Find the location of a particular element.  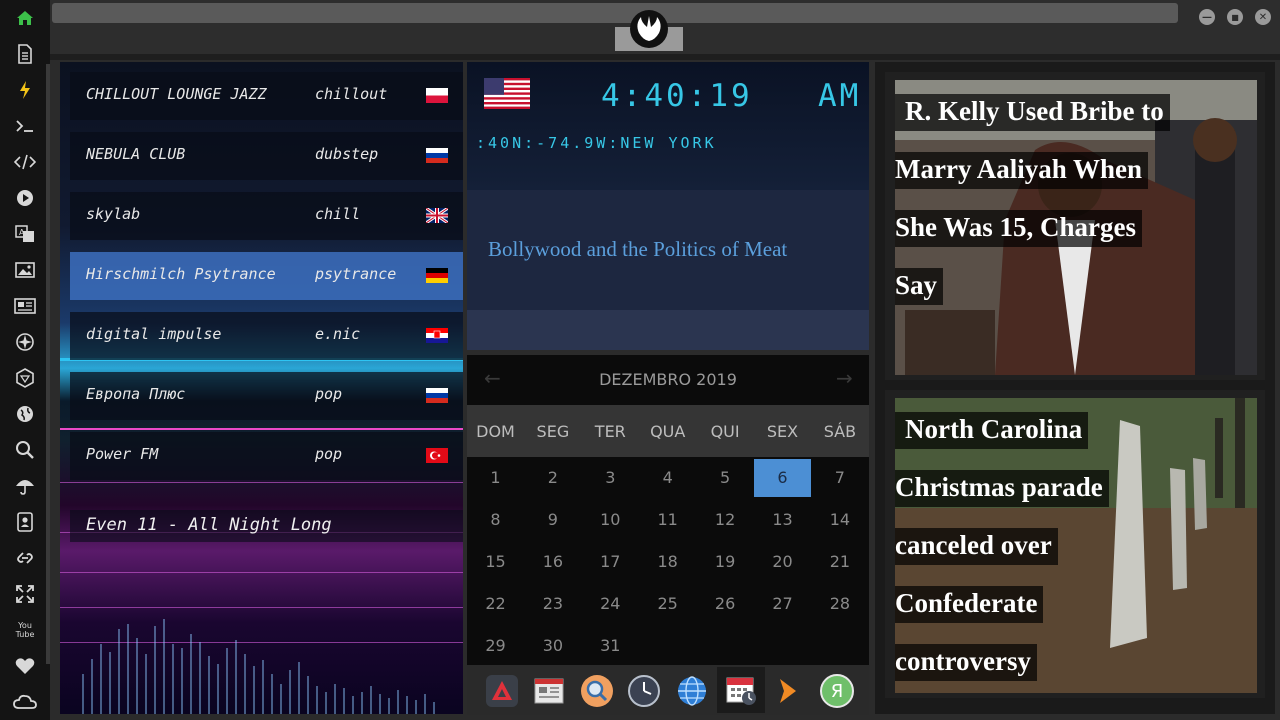

weekday-label: QUI is located at coordinates (725, 431).